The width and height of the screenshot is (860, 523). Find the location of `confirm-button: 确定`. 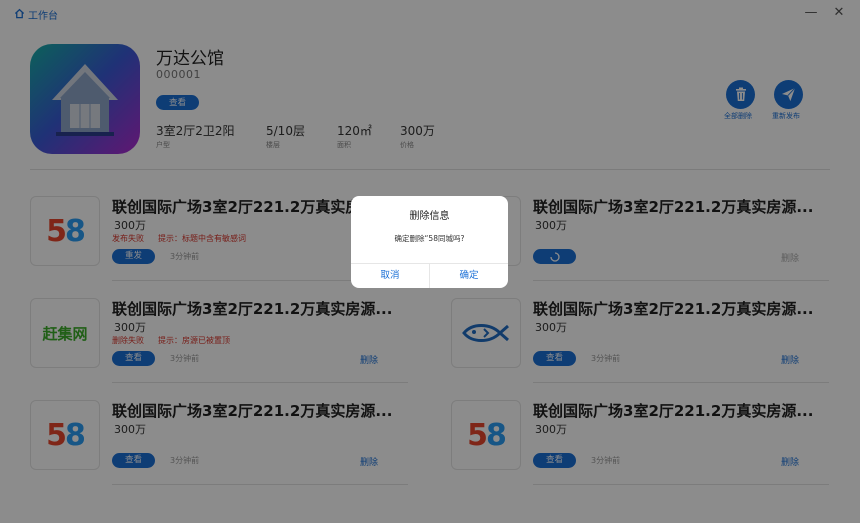

confirm-button: 确定 is located at coordinates (469, 275).